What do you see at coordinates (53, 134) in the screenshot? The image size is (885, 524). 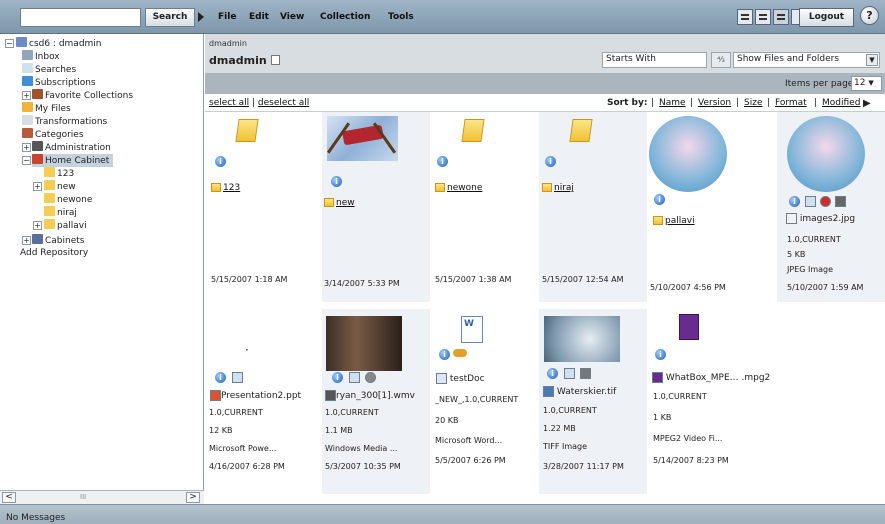 I see `tree-item-categories: Categories` at bounding box center [53, 134].